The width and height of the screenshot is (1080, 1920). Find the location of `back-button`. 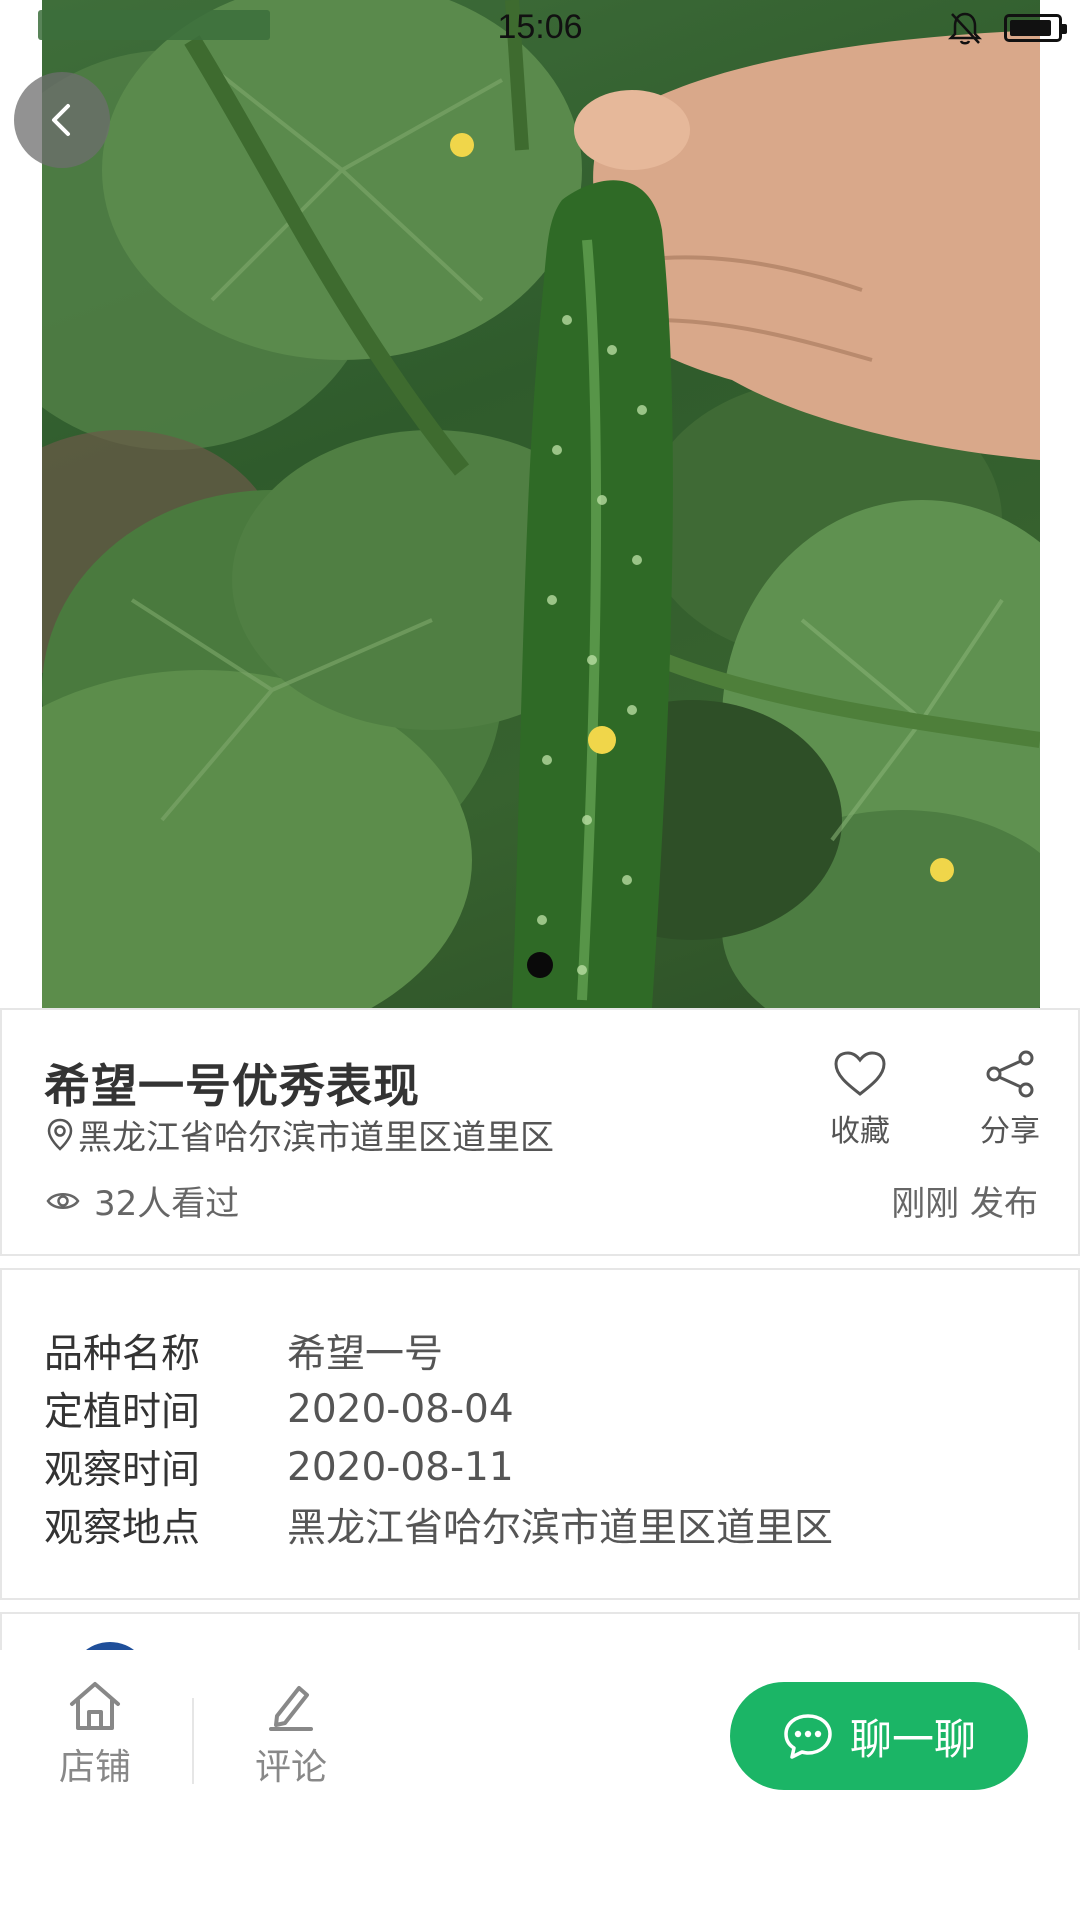

back-button is located at coordinates (62, 120).